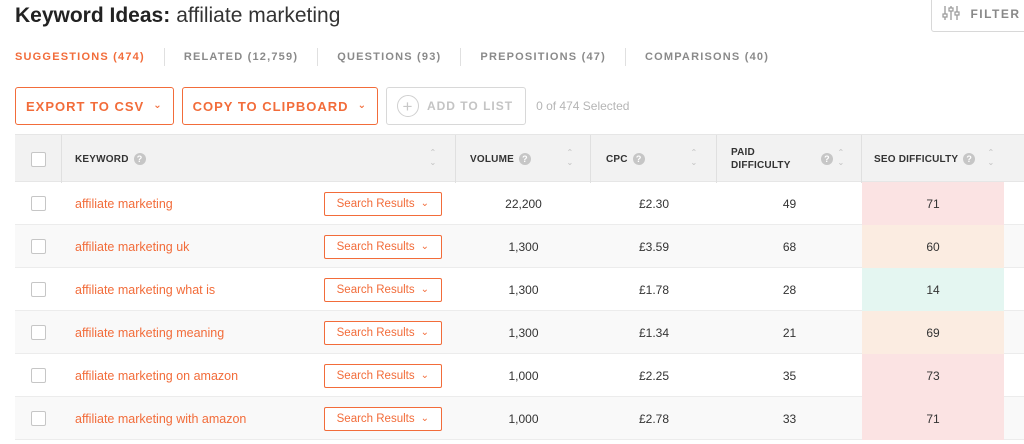  Describe the element at coordinates (156, 376) in the screenshot. I see `keyword-link: affiliate marketing on amazon` at that location.